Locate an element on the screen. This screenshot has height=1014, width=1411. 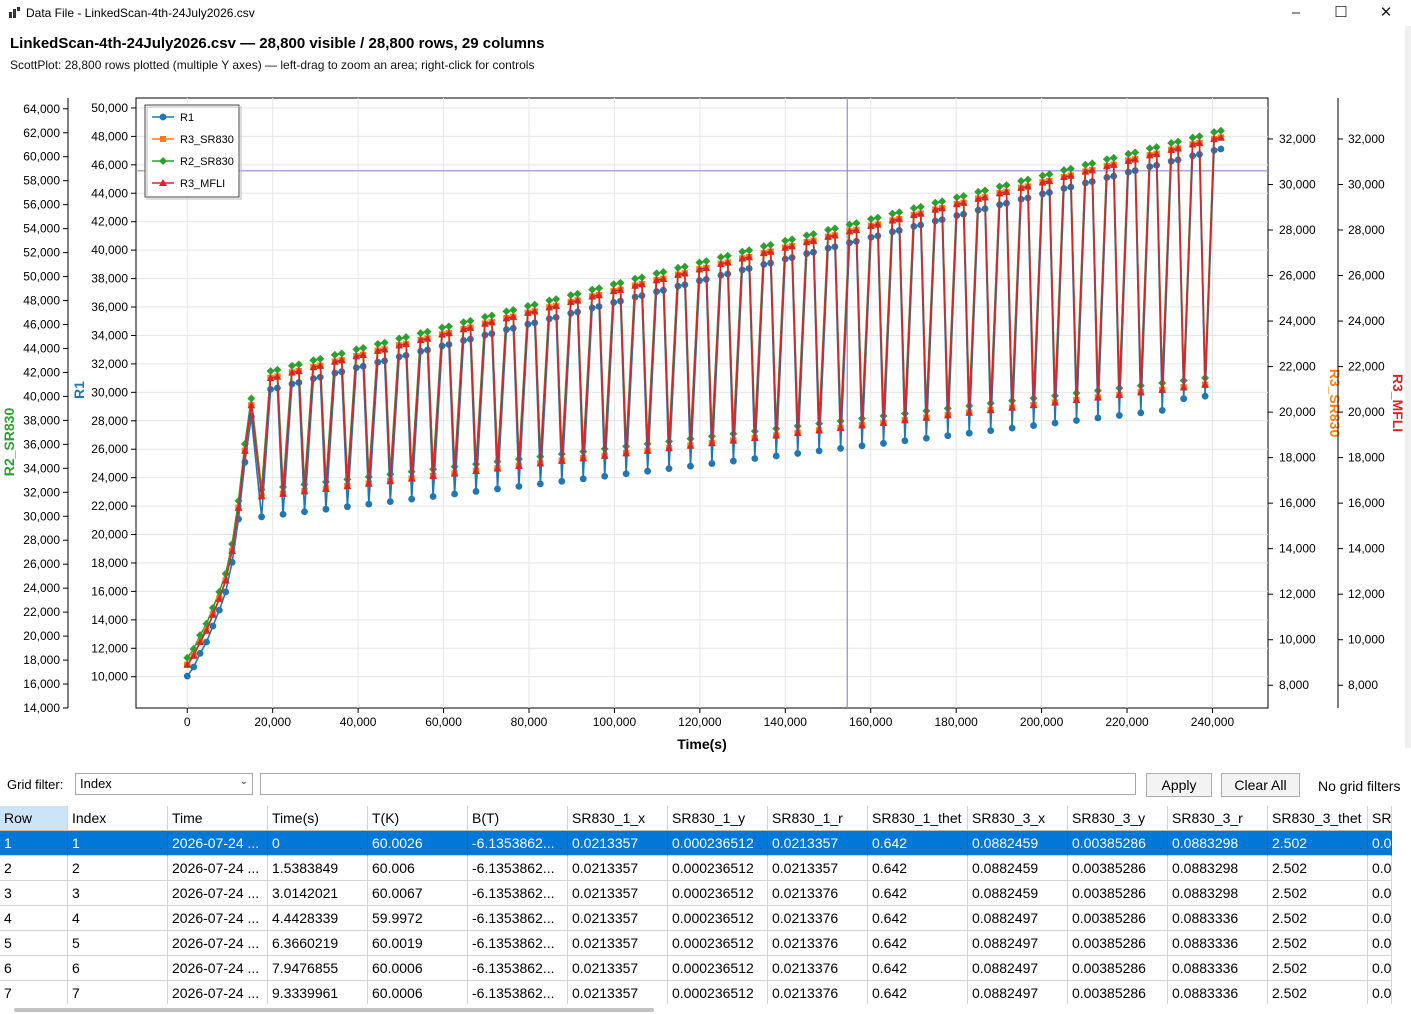
grid-cell: 59.9972 is located at coordinates (418, 918).